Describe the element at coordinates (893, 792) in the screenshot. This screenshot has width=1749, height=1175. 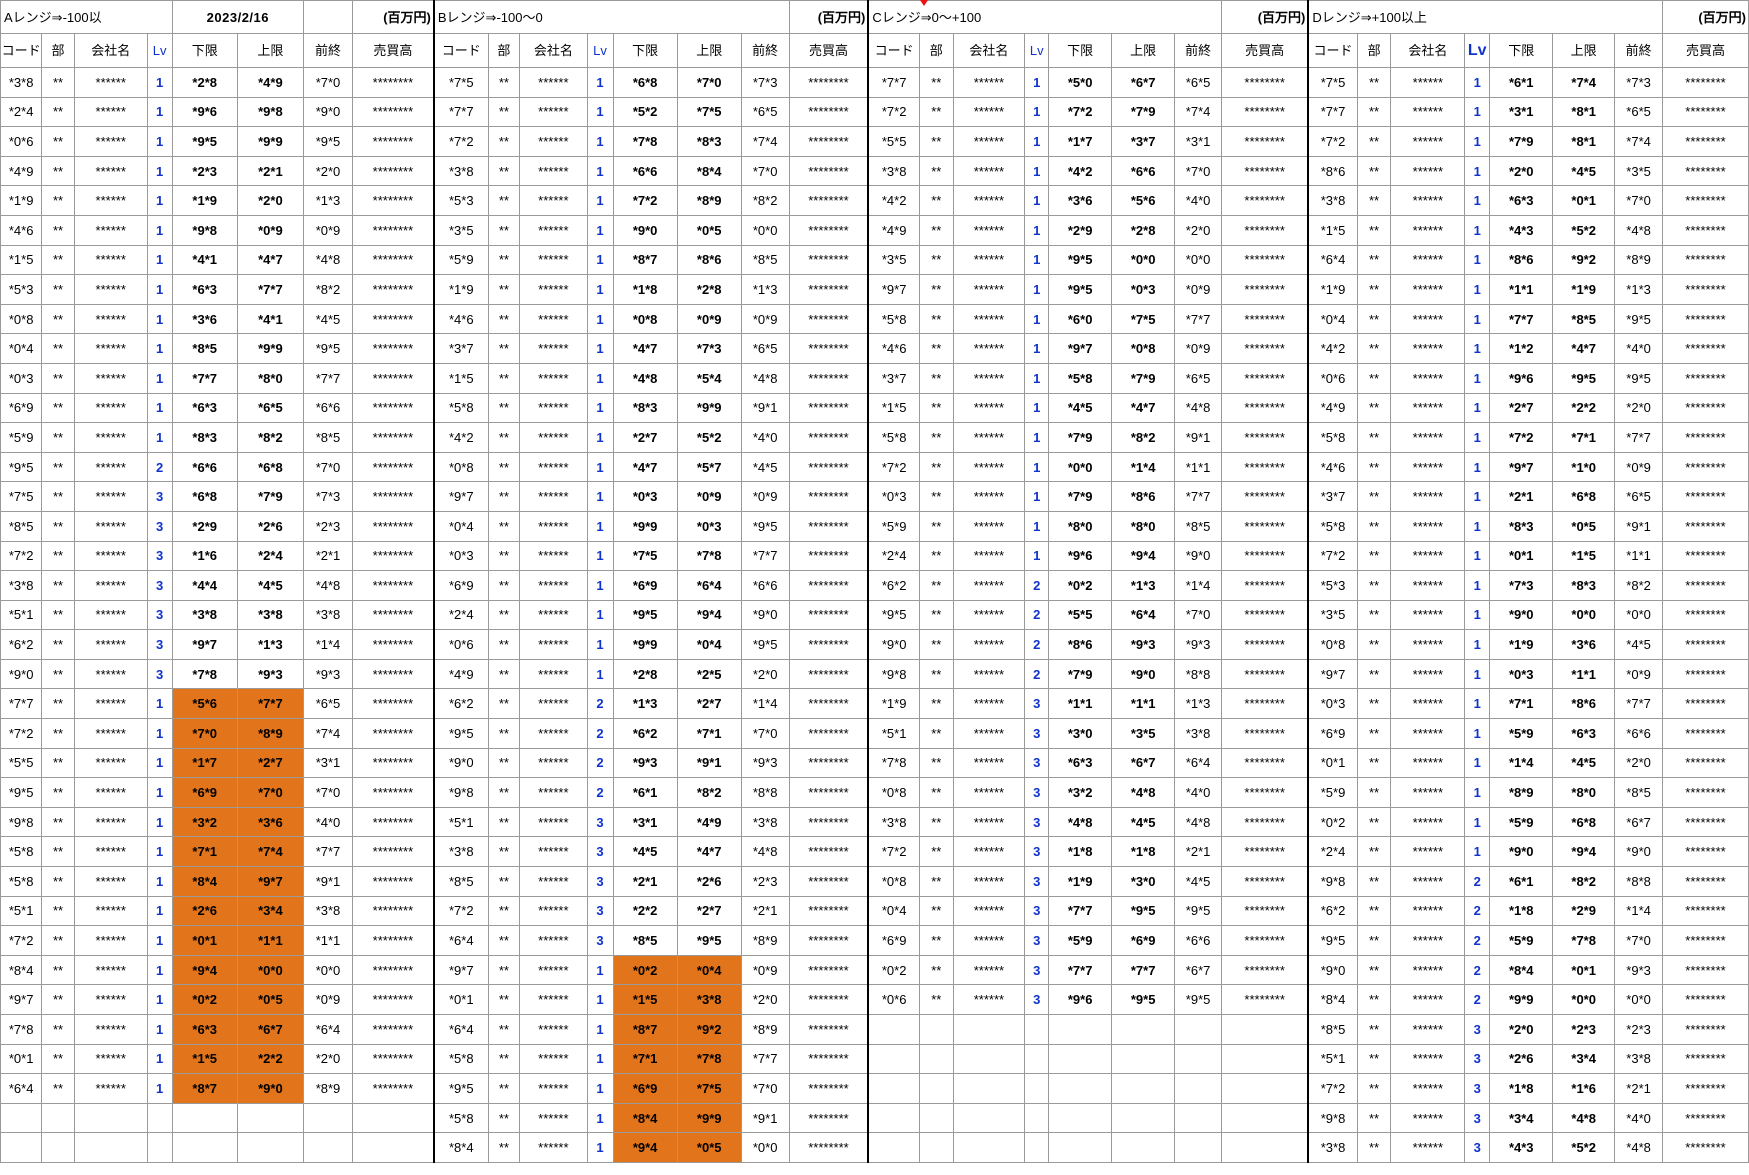
I see `cell-code: *0*8` at that location.